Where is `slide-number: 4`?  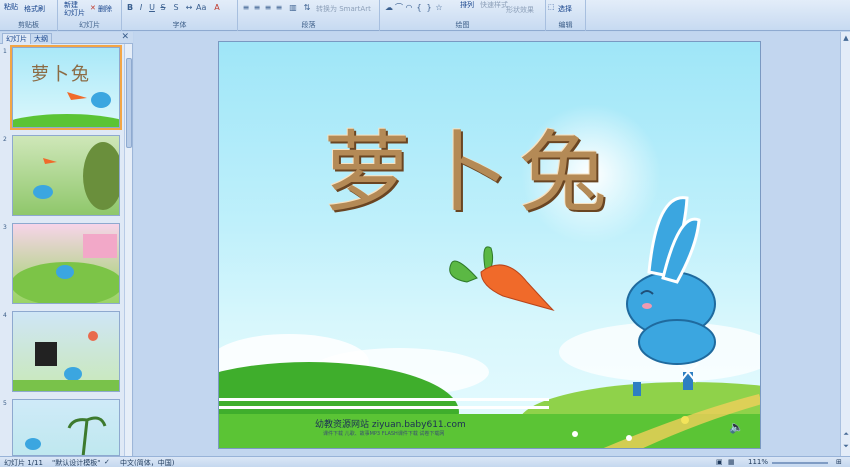
slide-number: 4 is located at coordinates (5, 315).